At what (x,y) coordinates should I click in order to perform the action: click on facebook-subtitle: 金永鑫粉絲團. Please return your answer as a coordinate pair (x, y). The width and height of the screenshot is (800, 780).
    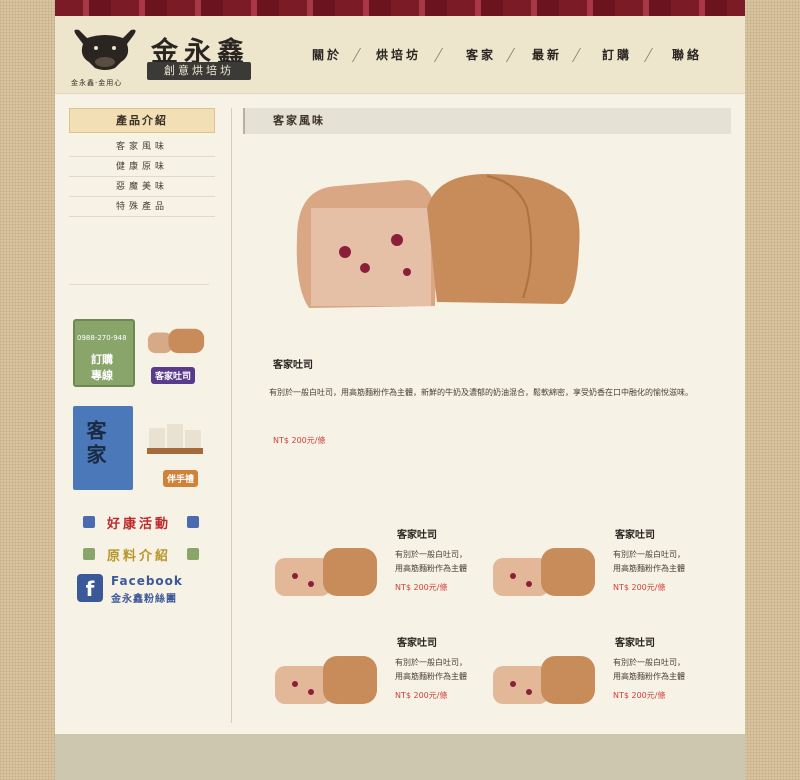
    Looking at the image, I should click on (144, 599).